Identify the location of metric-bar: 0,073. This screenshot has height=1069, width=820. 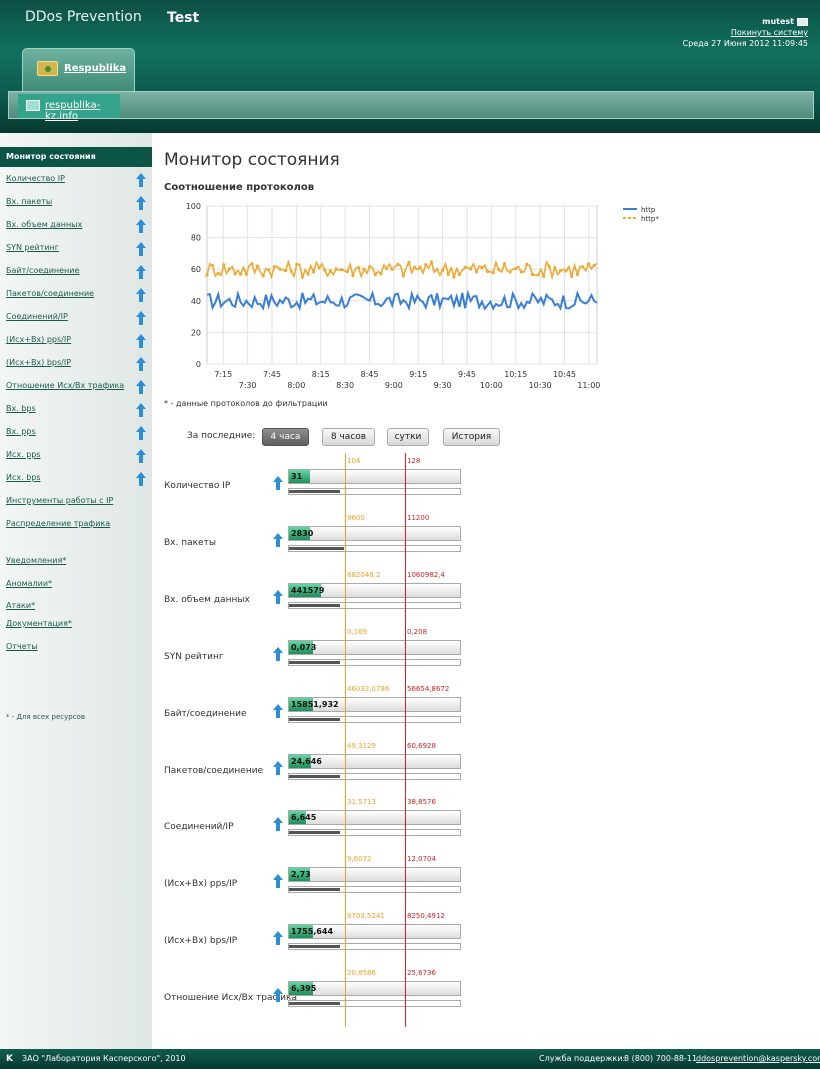
(374, 647).